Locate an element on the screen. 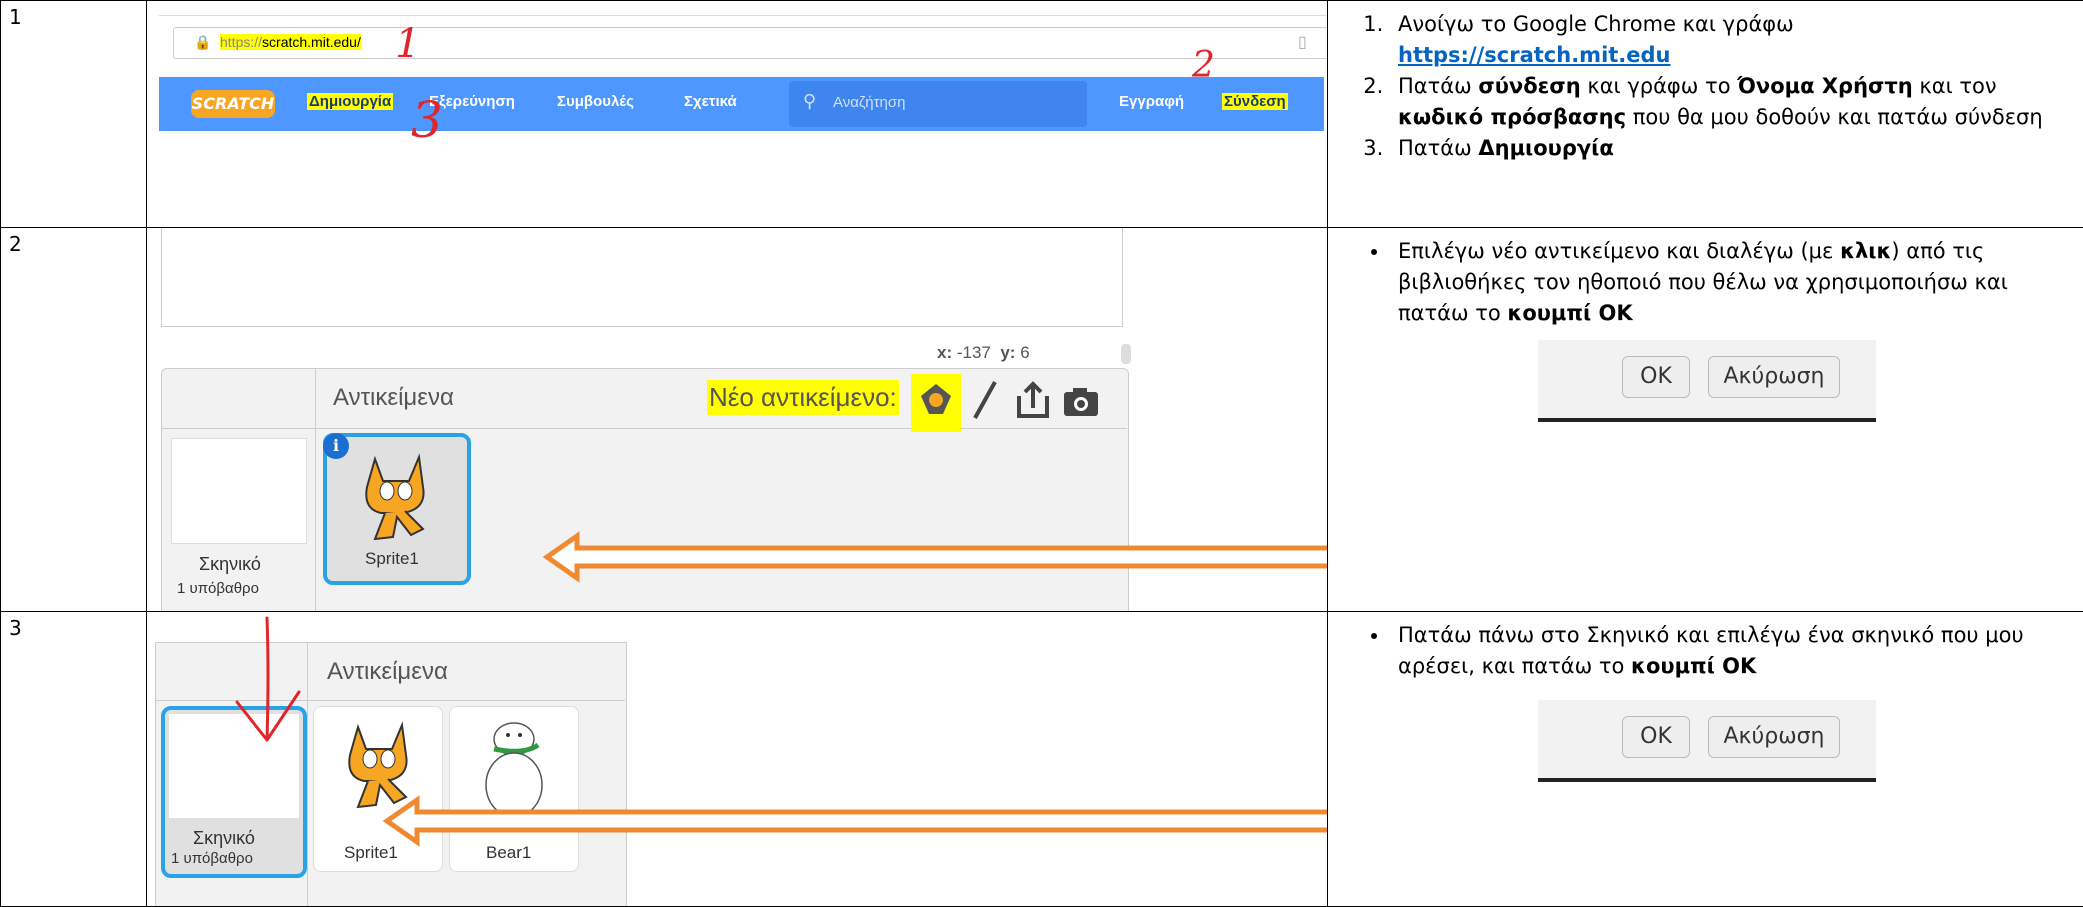 The width and height of the screenshot is (2083, 907). stage-resize-handle is located at coordinates (1126, 354).